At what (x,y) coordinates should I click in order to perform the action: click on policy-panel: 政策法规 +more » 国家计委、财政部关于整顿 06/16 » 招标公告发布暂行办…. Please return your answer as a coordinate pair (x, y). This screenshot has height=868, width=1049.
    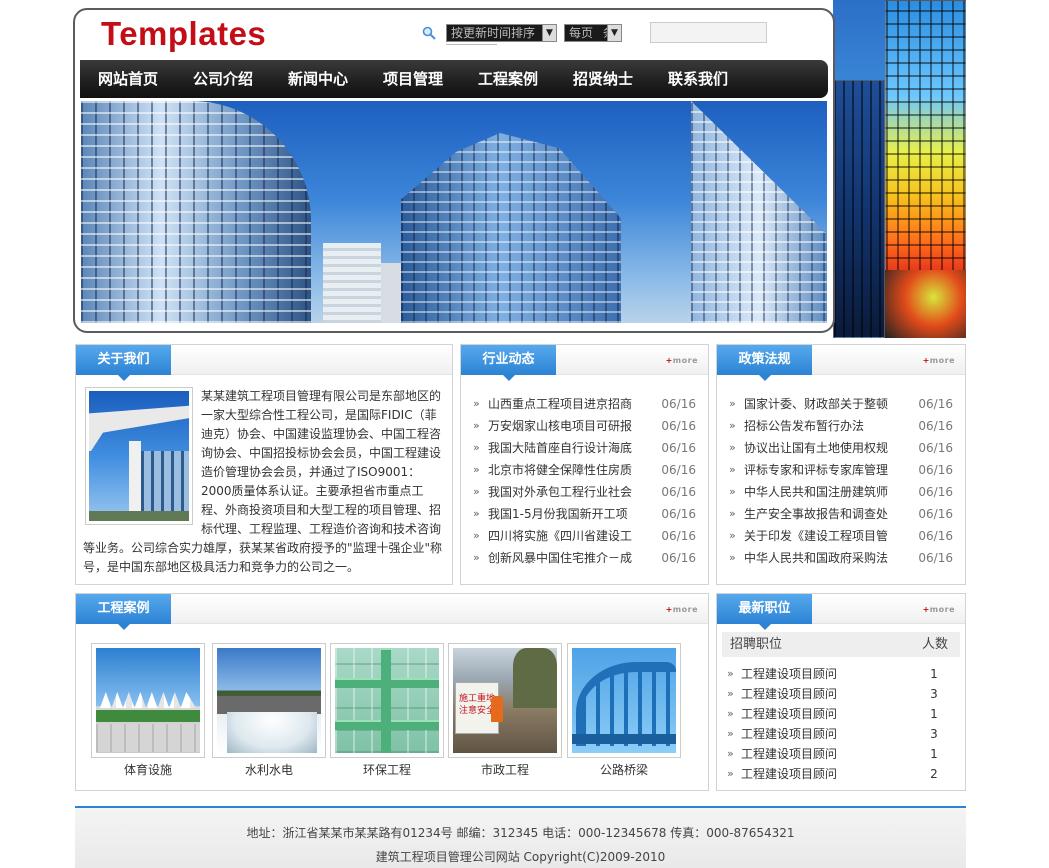
    Looking at the image, I should click on (841, 464).